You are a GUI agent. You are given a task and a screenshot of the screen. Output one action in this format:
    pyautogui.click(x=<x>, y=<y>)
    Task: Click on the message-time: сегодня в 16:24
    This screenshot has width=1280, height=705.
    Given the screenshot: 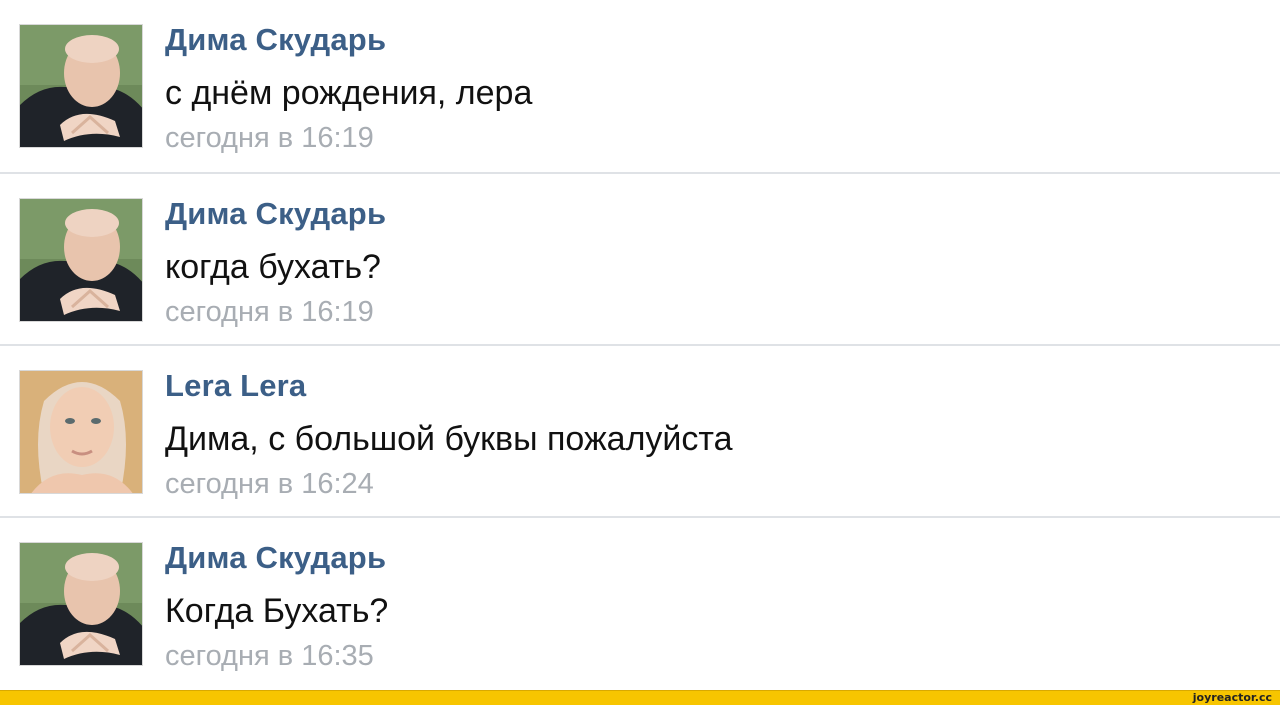 What is the action you would take?
    pyautogui.click(x=269, y=484)
    